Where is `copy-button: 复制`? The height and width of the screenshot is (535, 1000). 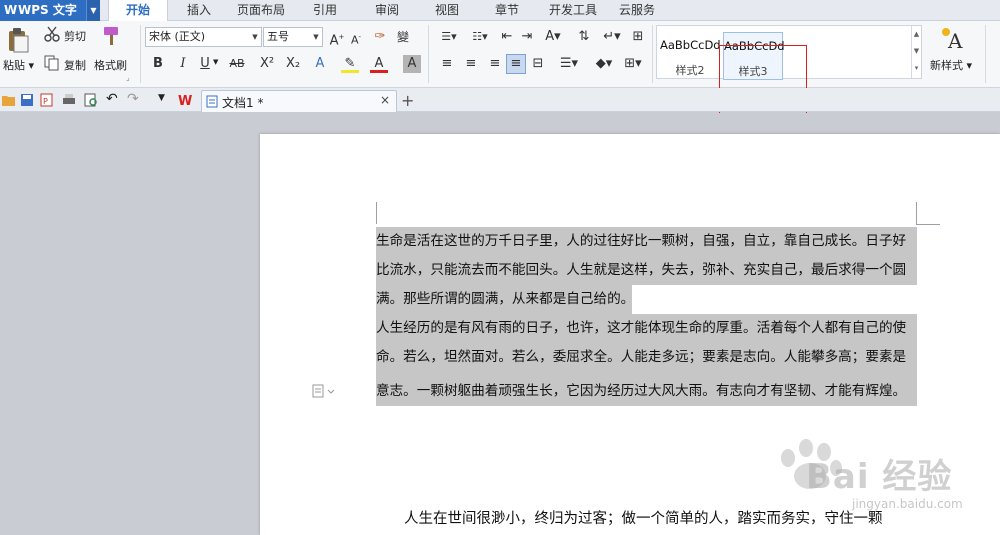
copy-button: 复制 is located at coordinates (75, 65).